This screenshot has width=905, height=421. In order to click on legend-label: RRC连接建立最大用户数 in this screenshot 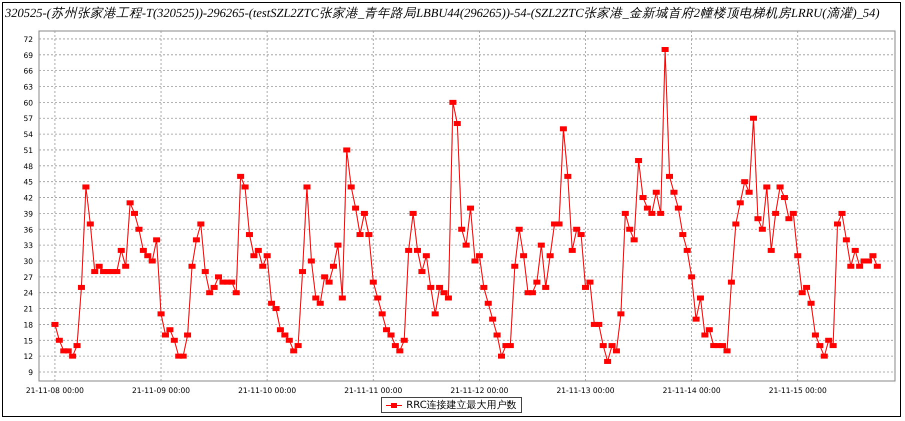, I will do `click(461, 405)`.